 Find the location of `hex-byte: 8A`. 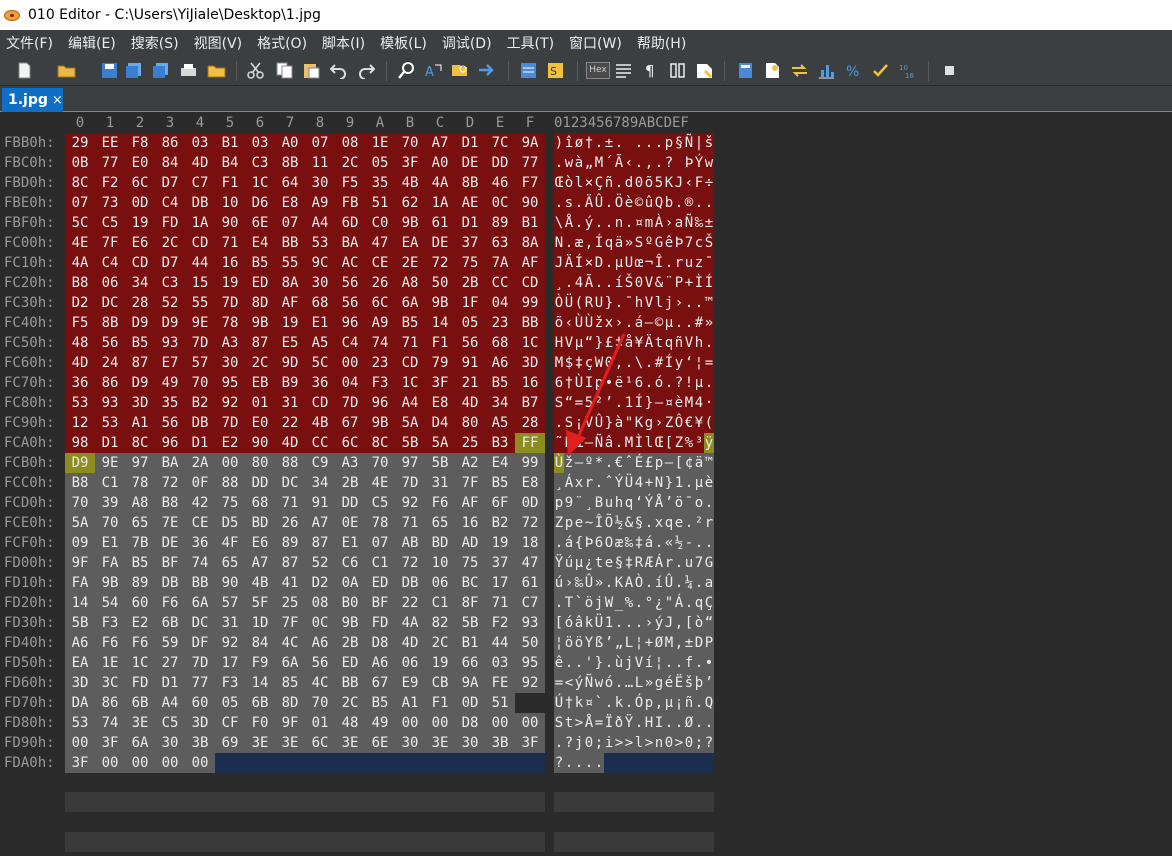

hex-byte: 8A is located at coordinates (290, 283).